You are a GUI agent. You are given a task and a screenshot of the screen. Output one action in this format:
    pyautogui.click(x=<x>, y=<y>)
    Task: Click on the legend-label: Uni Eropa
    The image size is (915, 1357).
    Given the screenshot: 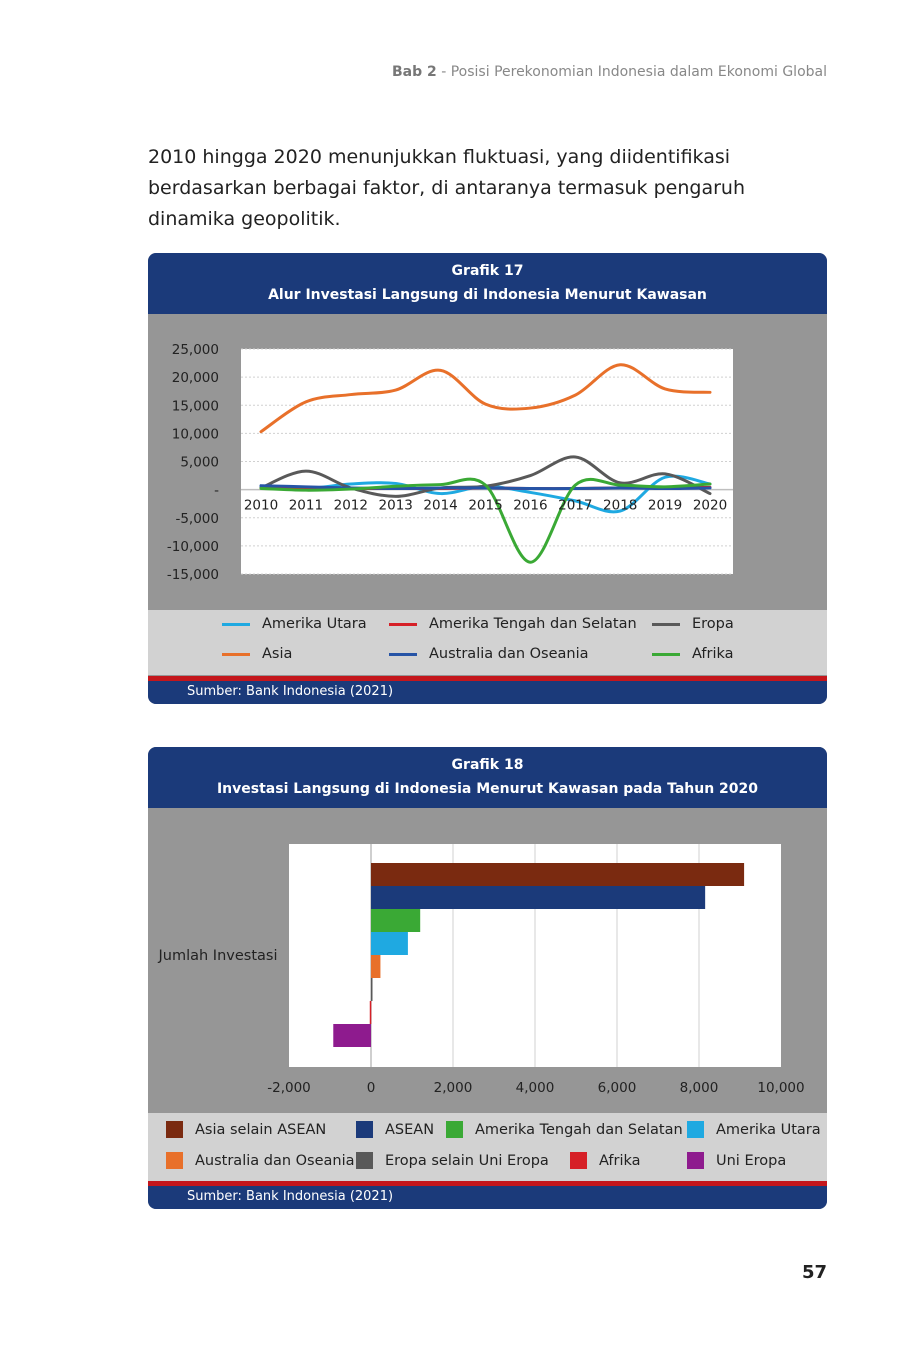 What is the action you would take?
    pyautogui.click(x=751, y=1160)
    